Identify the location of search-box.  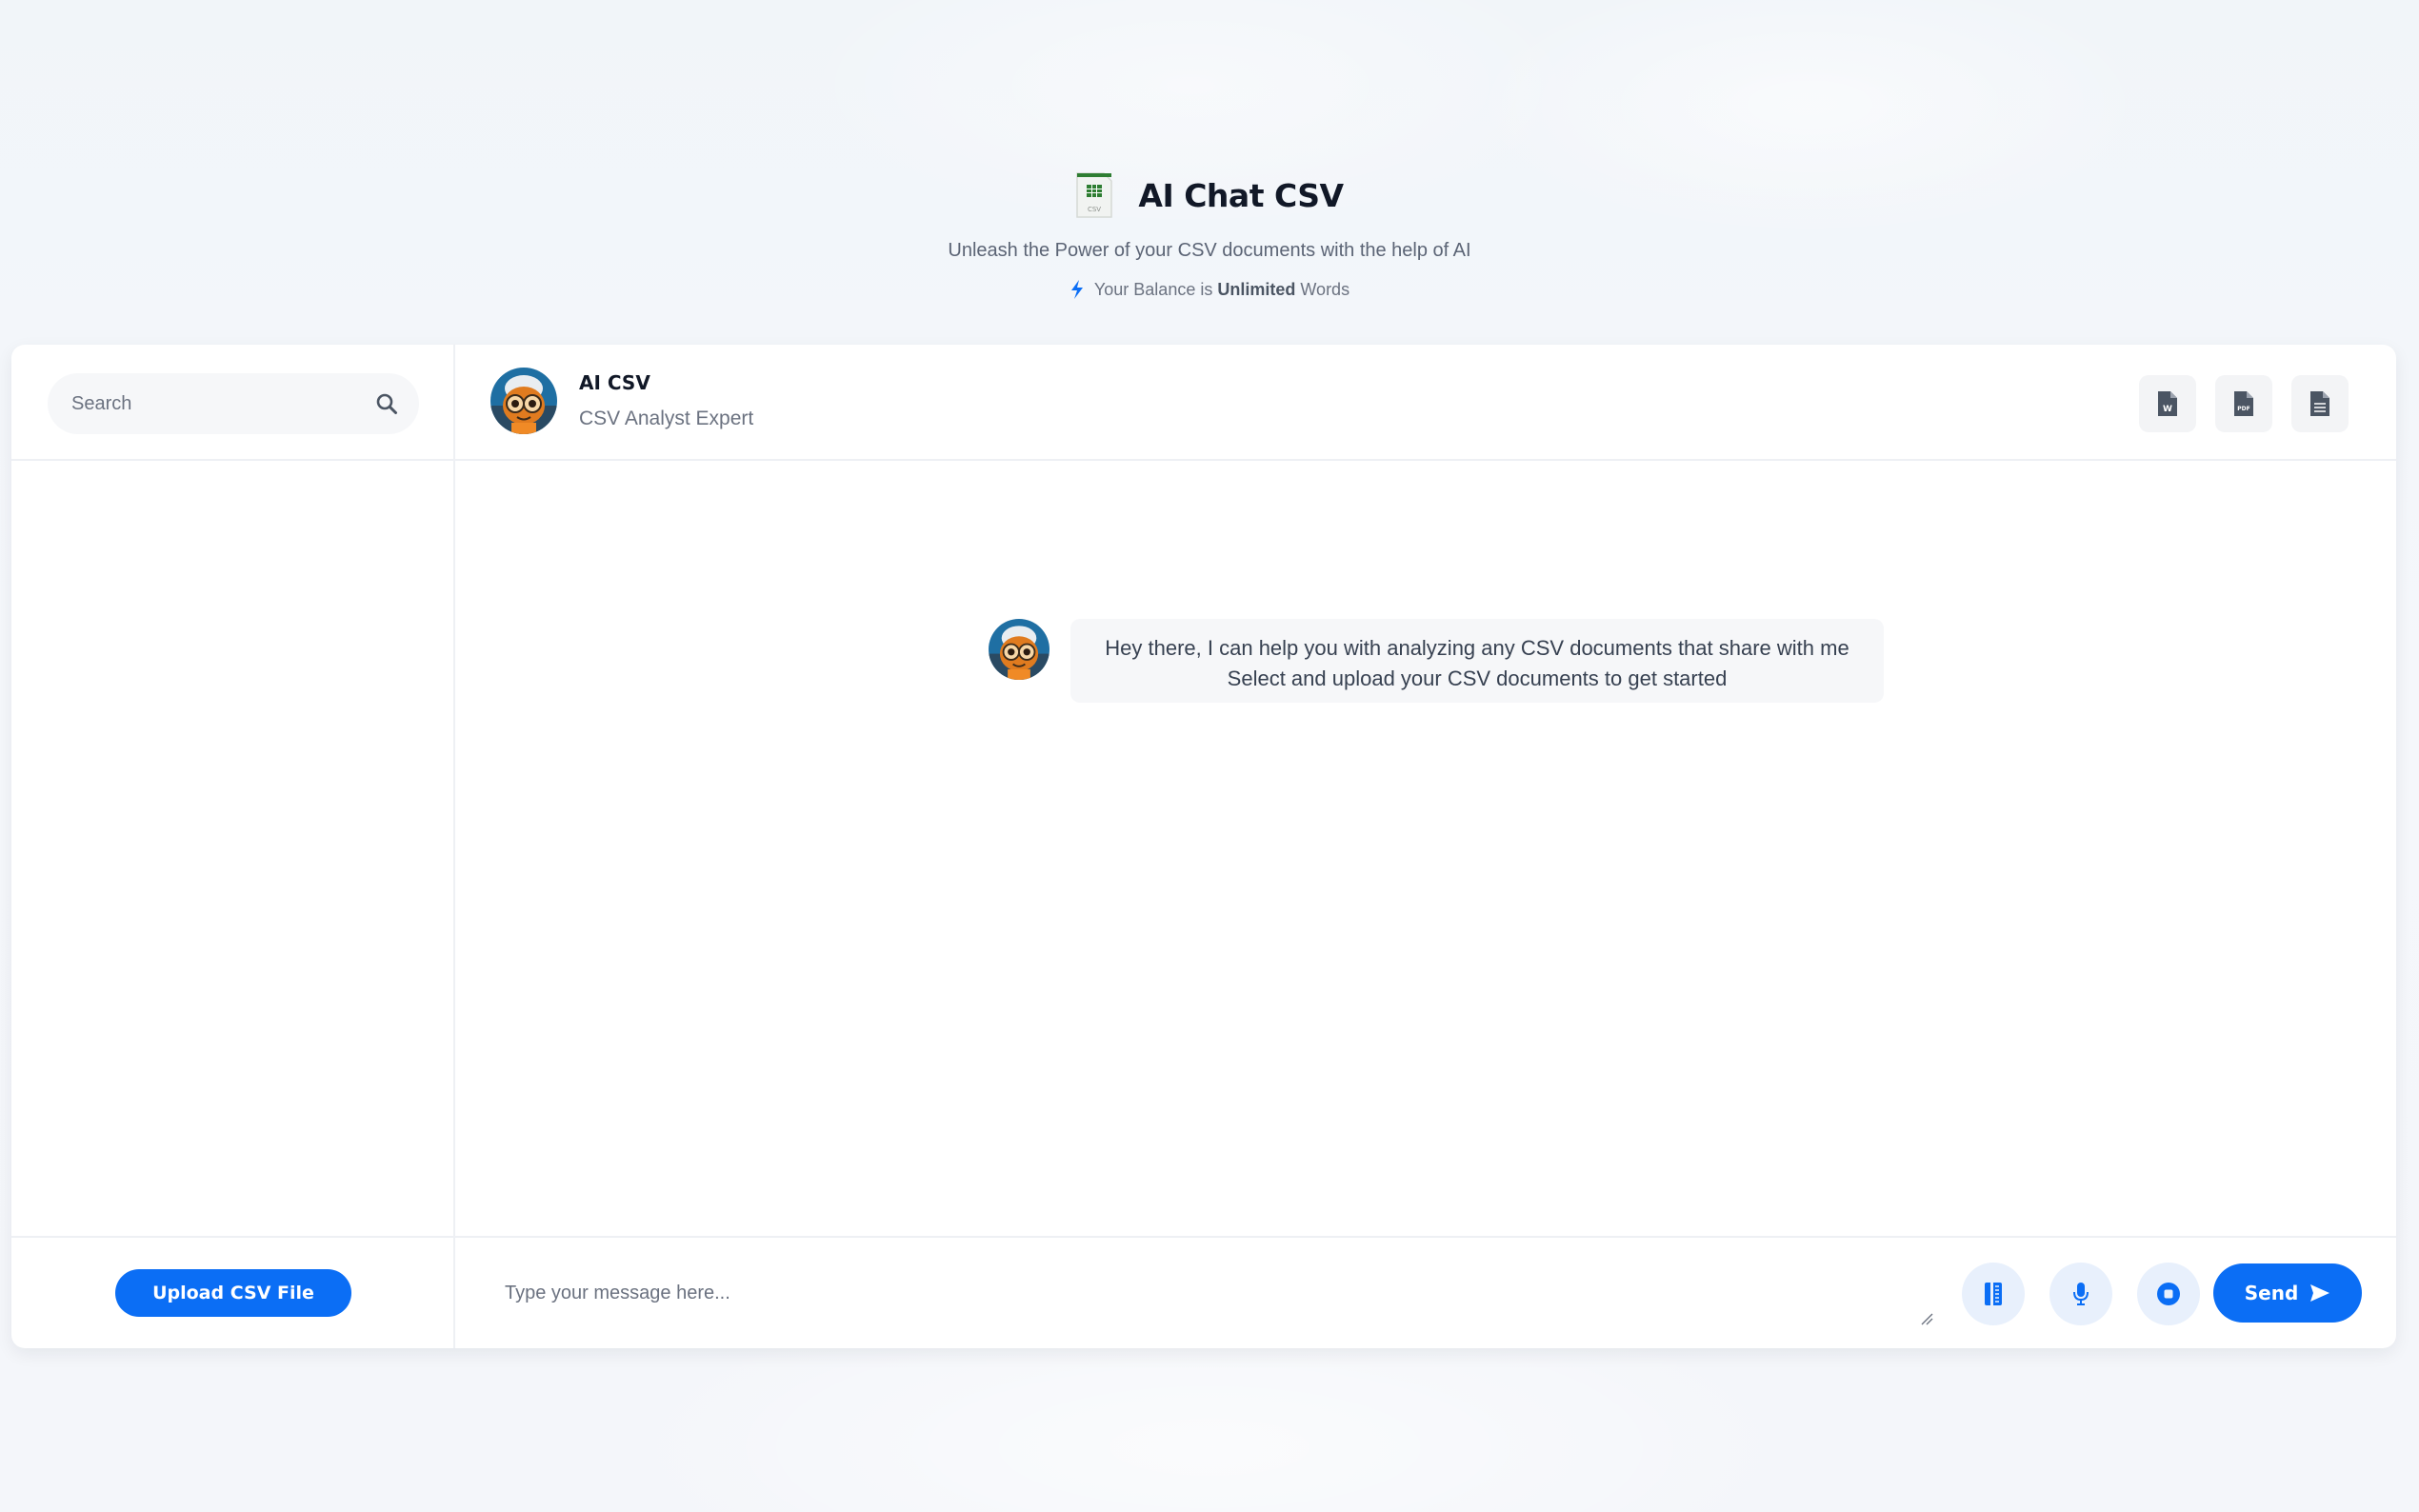
(233, 403).